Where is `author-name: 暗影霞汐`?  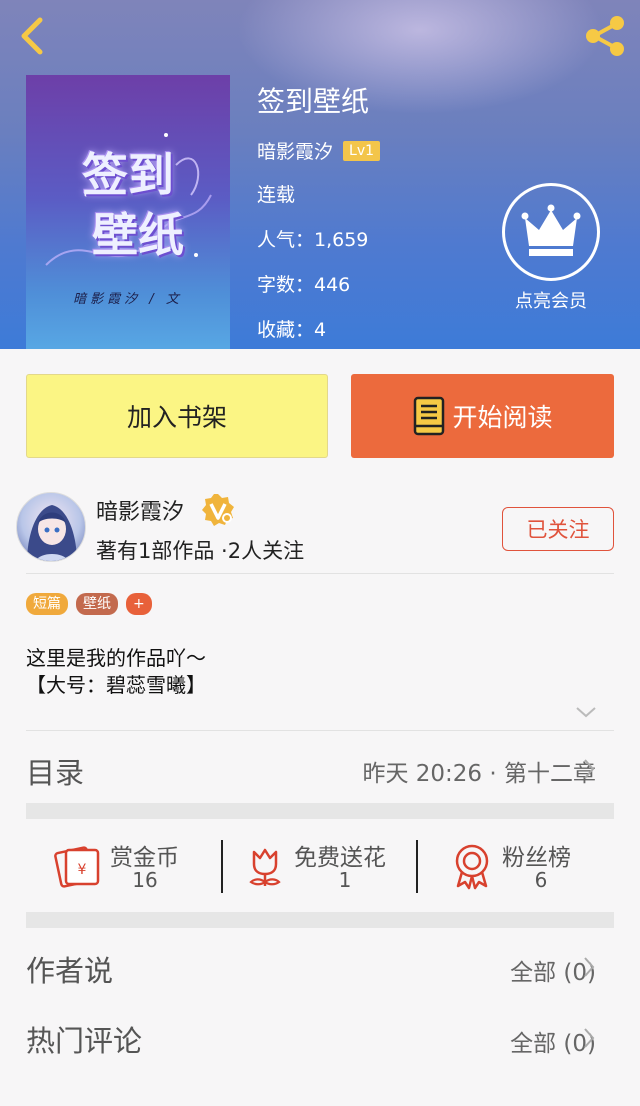 author-name: 暗影霞汐 is located at coordinates (140, 510).